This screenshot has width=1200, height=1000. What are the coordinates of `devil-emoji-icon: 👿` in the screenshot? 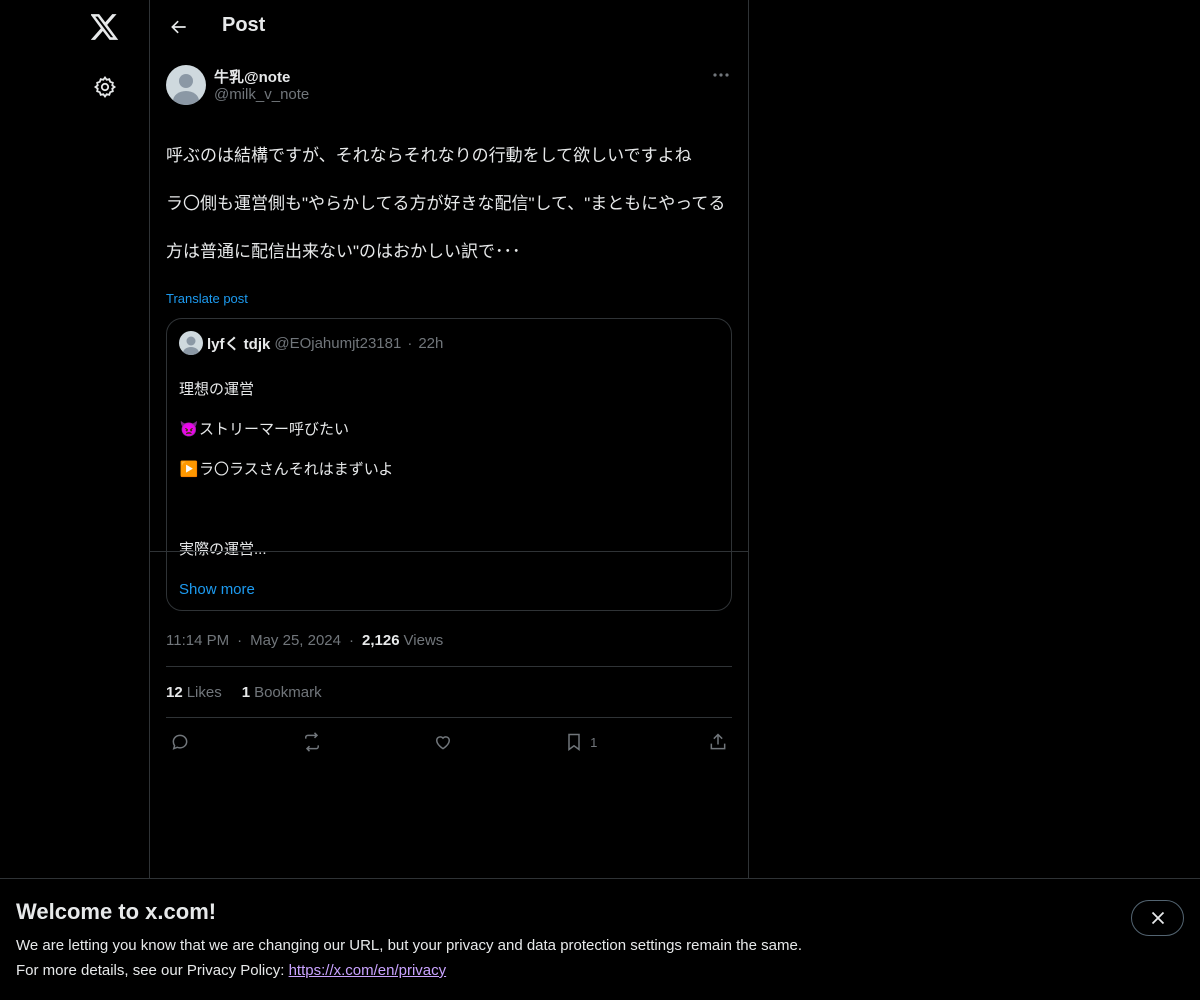 It's located at (189, 429).